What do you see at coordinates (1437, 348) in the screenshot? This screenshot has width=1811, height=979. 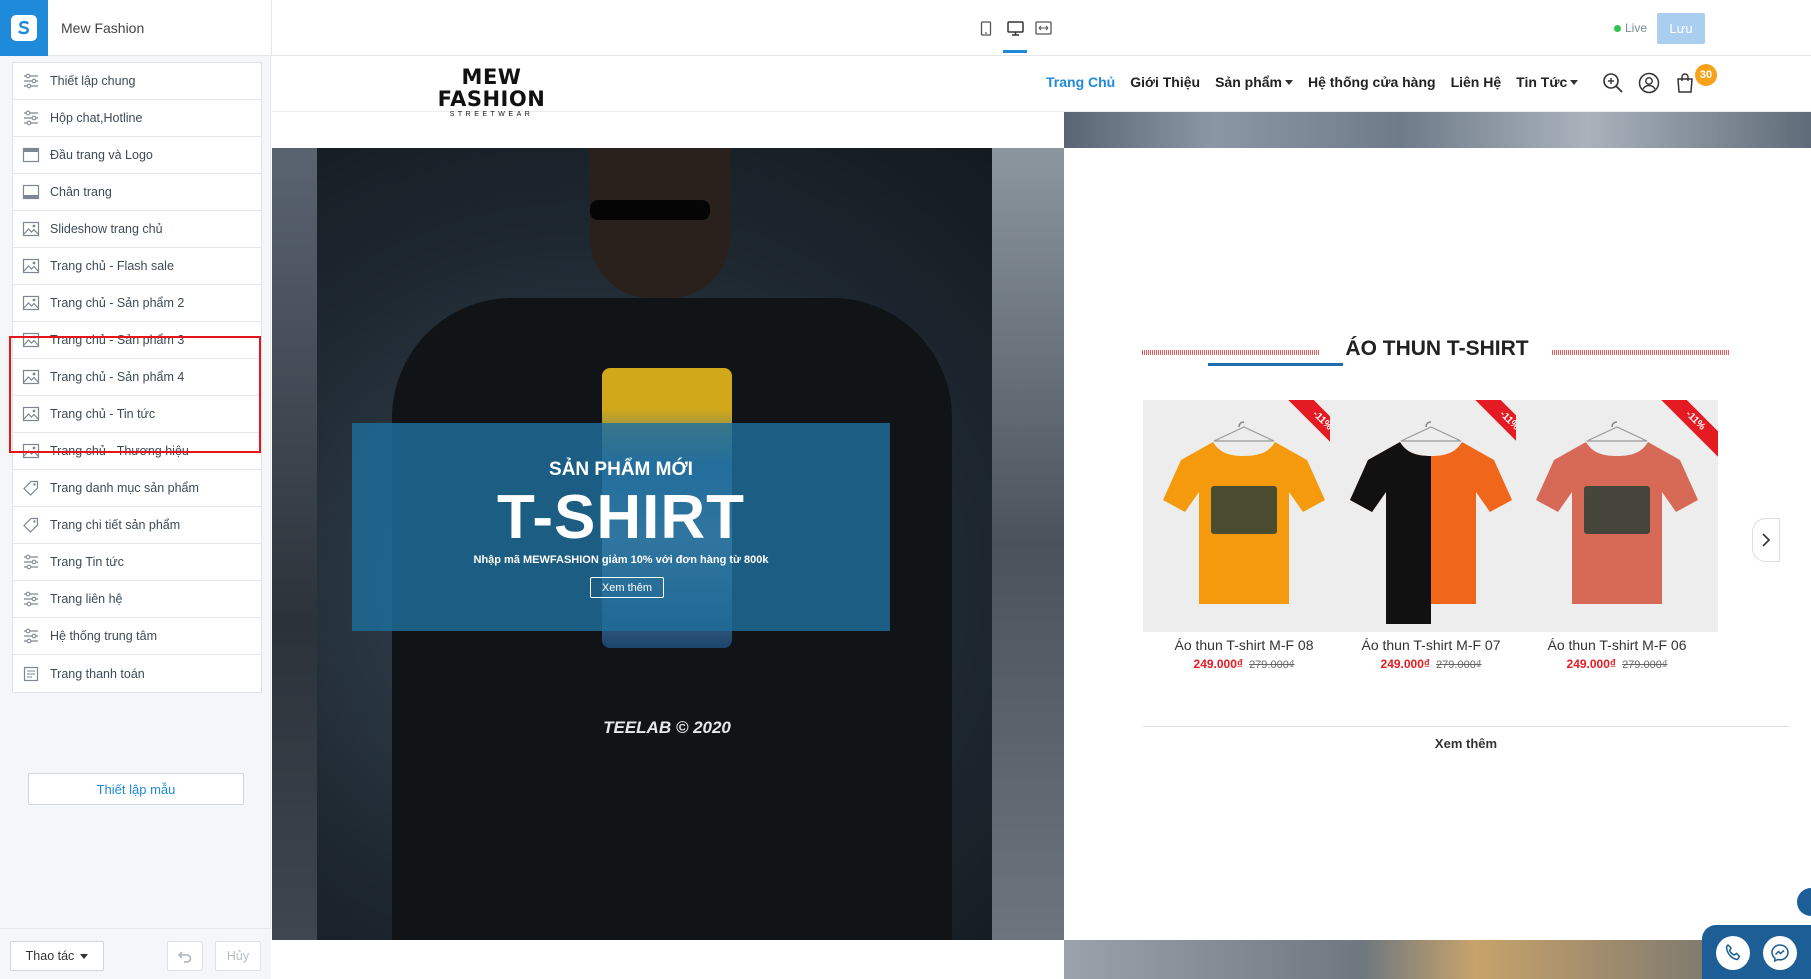 I see `section-title: ÁO THUN T-SHIRT` at bounding box center [1437, 348].